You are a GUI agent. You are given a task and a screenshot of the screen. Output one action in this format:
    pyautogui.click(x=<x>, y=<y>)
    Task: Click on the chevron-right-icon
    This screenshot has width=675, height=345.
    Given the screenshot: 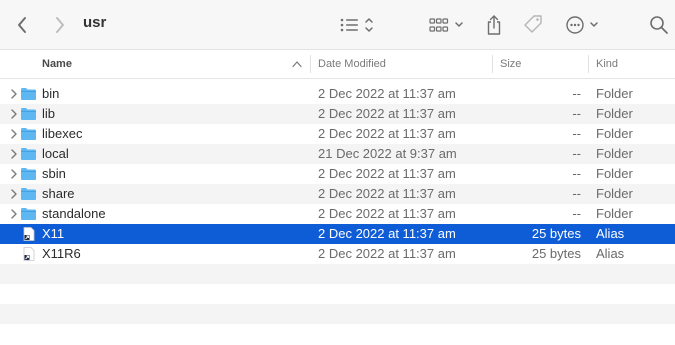 What is the action you would take?
    pyautogui.click(x=60, y=25)
    